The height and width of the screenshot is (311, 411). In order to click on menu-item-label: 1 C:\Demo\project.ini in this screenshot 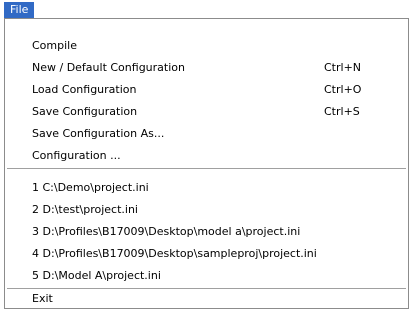, I will do `click(90, 187)`.